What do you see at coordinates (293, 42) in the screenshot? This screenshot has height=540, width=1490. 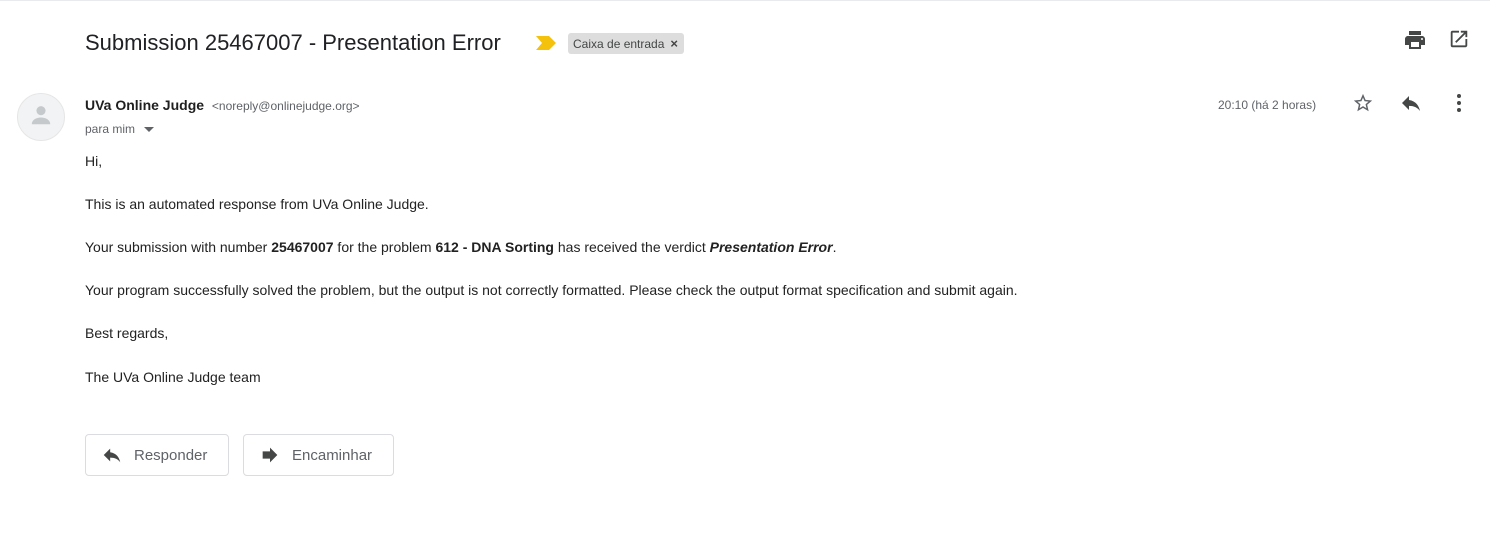 I see `email-subject: Submission 25467007 - Presentation Error` at bounding box center [293, 42].